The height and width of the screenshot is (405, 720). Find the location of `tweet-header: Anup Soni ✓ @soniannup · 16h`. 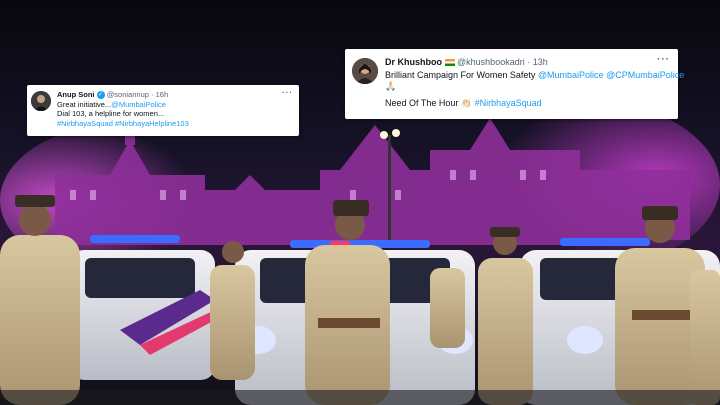

tweet-header: Anup Soni ✓ @soniannup · 16h is located at coordinates (113, 95).